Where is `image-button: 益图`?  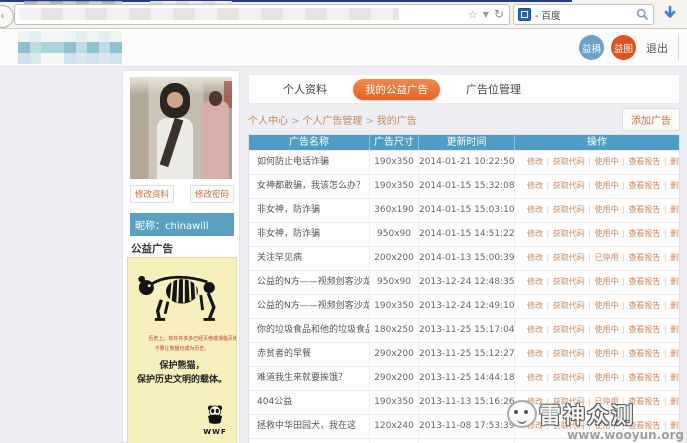 image-button: 益图 is located at coordinates (623, 47).